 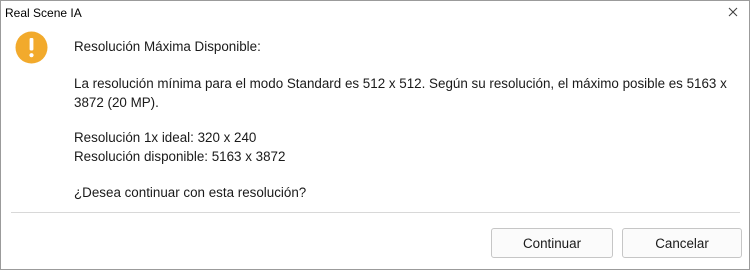 I want to click on confirmation-question: ¿Desea continuar con esta resolución?, so click(x=190, y=192).